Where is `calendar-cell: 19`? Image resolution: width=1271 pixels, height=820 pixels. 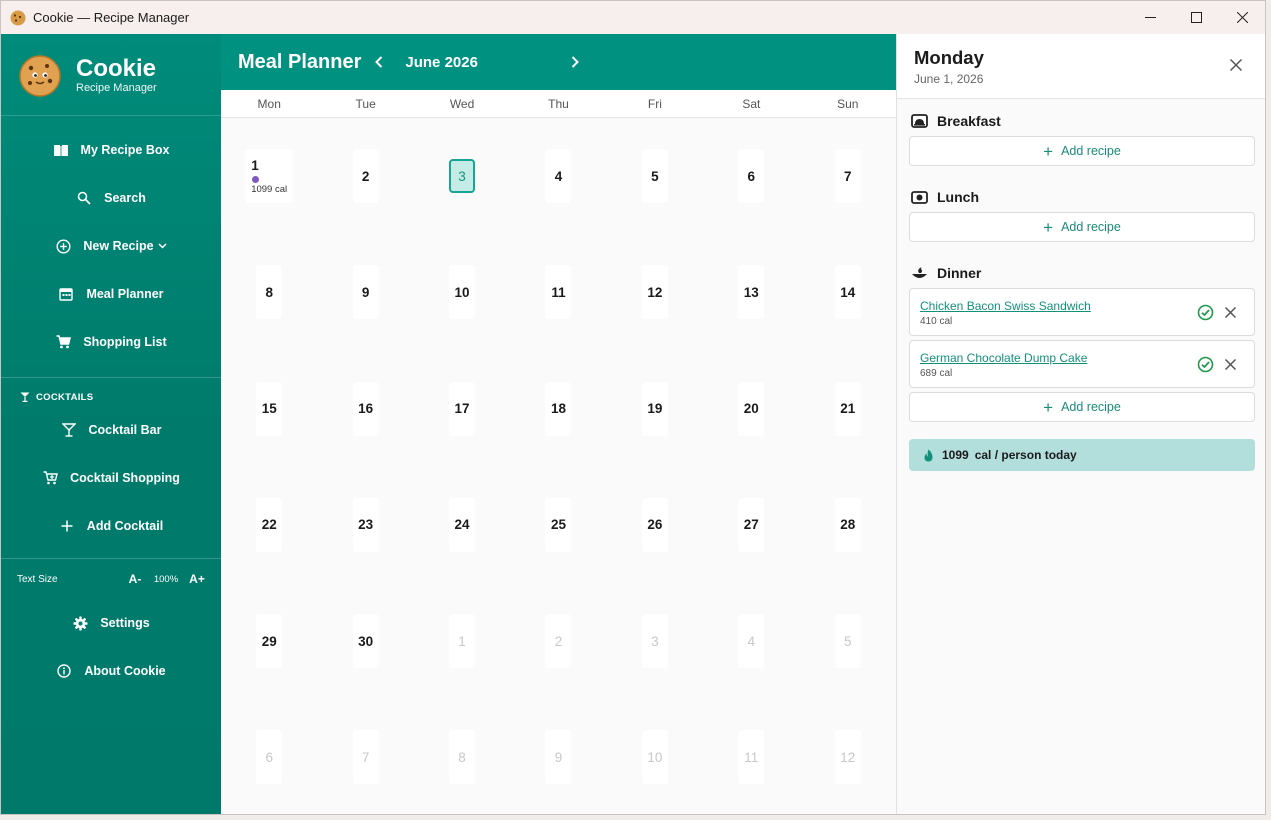
calendar-cell: 19 is located at coordinates (655, 409).